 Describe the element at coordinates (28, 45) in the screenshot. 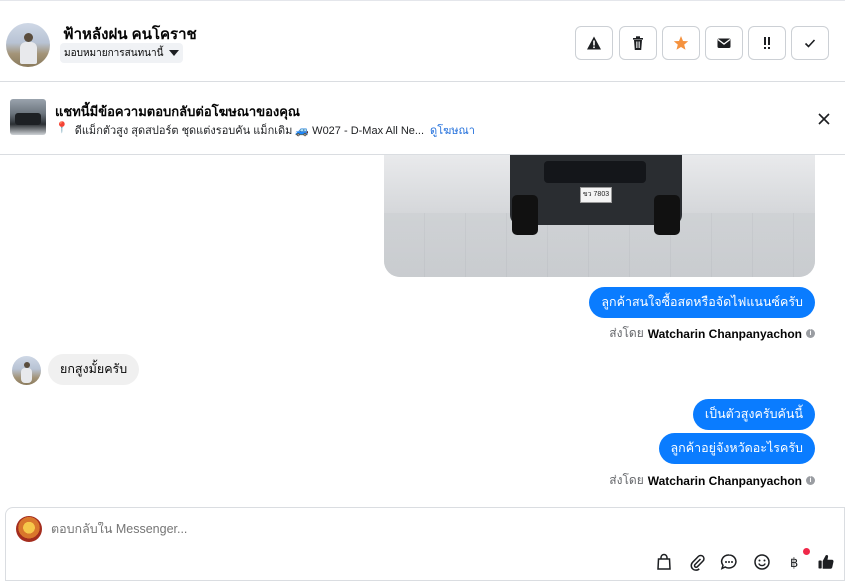

I see `contact-avatar` at that location.